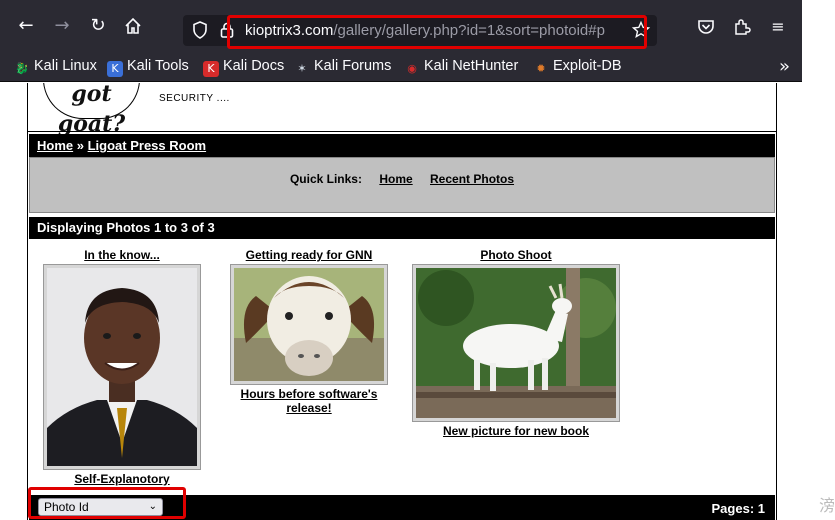 The width and height of the screenshot is (835, 520). I want to click on bookmark-label: Kali Docs, so click(254, 66).